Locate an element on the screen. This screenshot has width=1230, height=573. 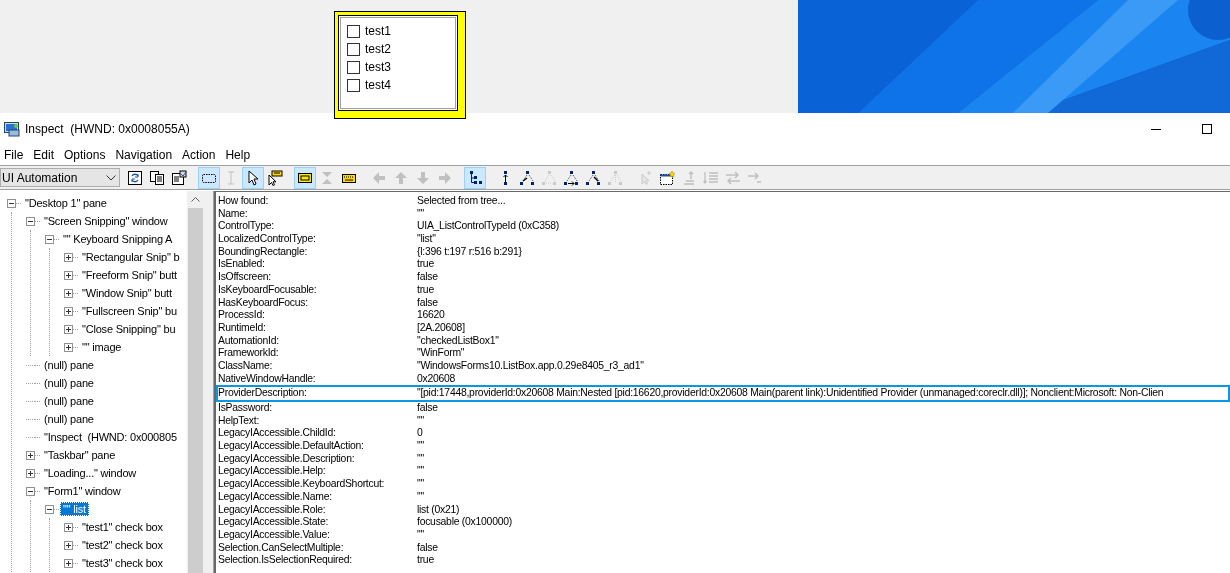
tree-item: "Loading..." window is located at coordinates (90, 473).